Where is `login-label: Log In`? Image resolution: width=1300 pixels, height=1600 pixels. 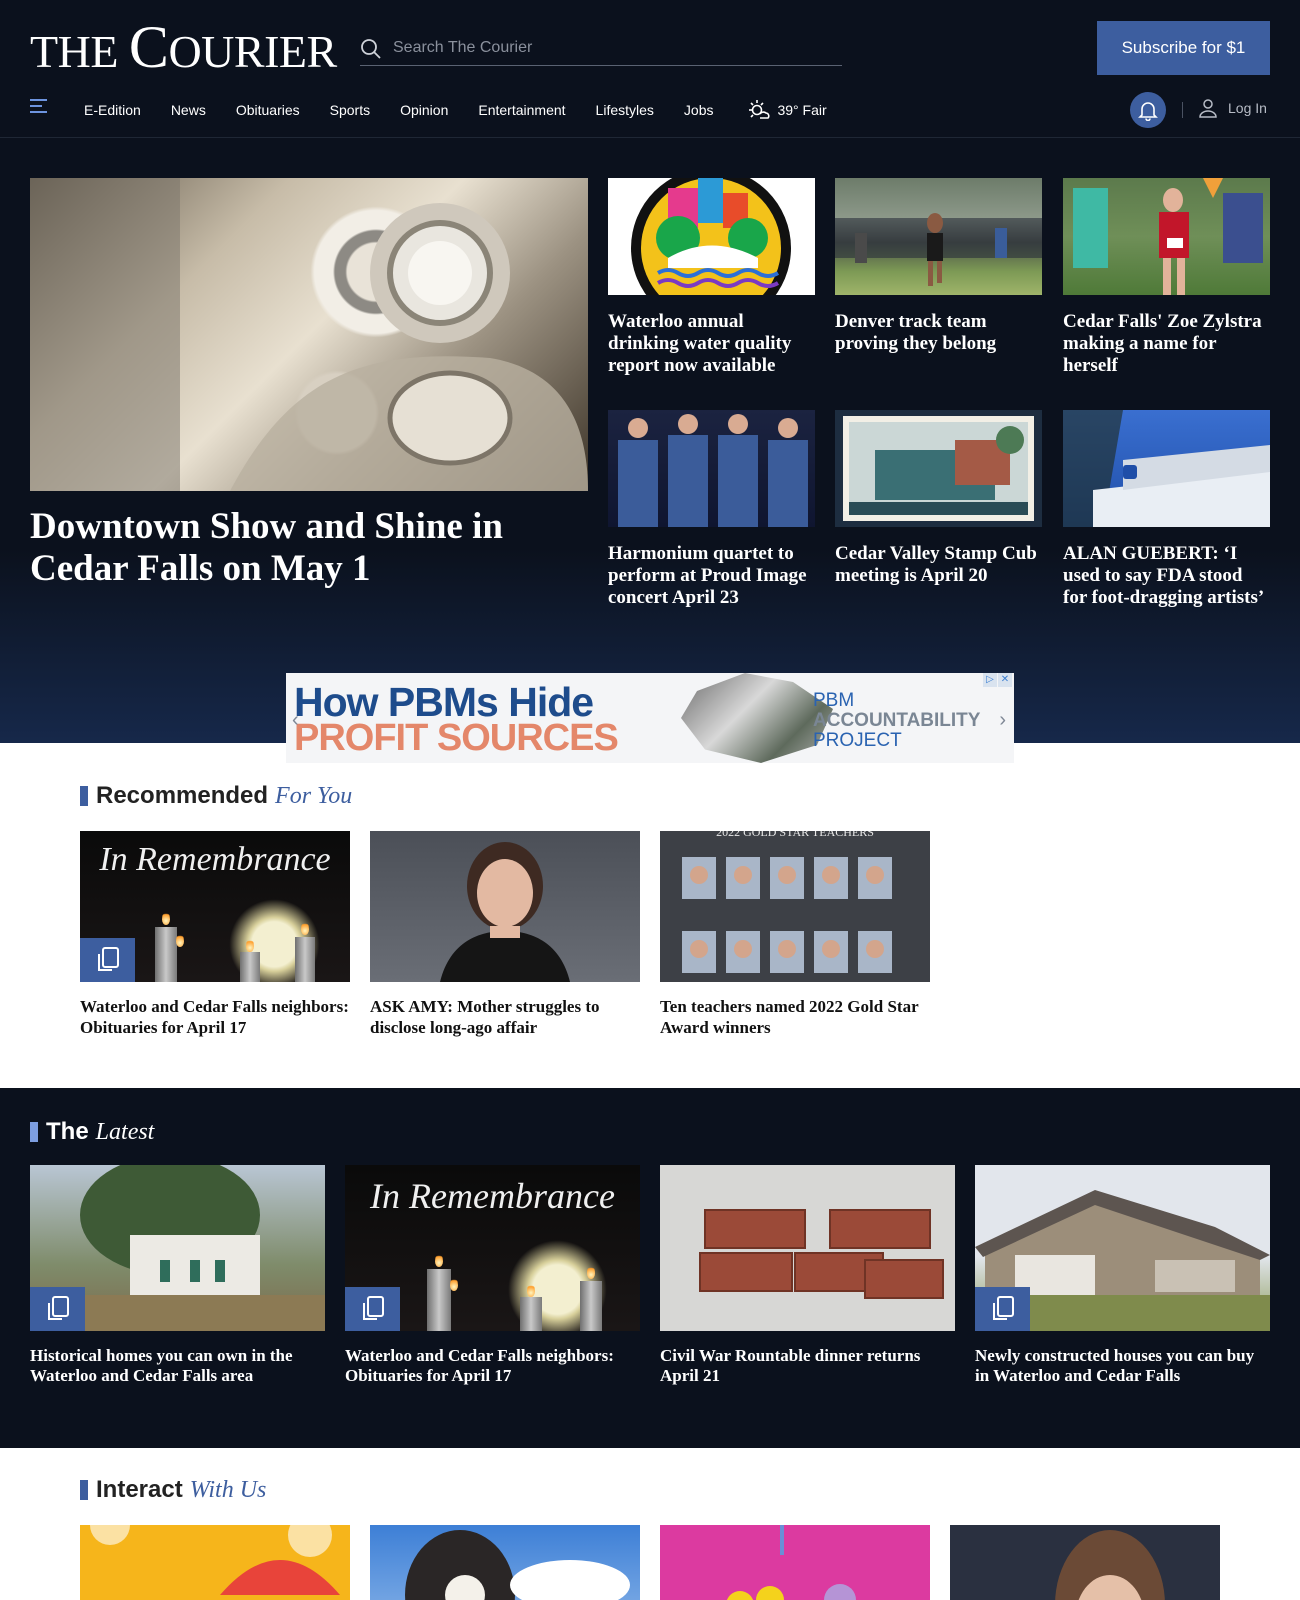
login-label: Log In is located at coordinates (1247, 108).